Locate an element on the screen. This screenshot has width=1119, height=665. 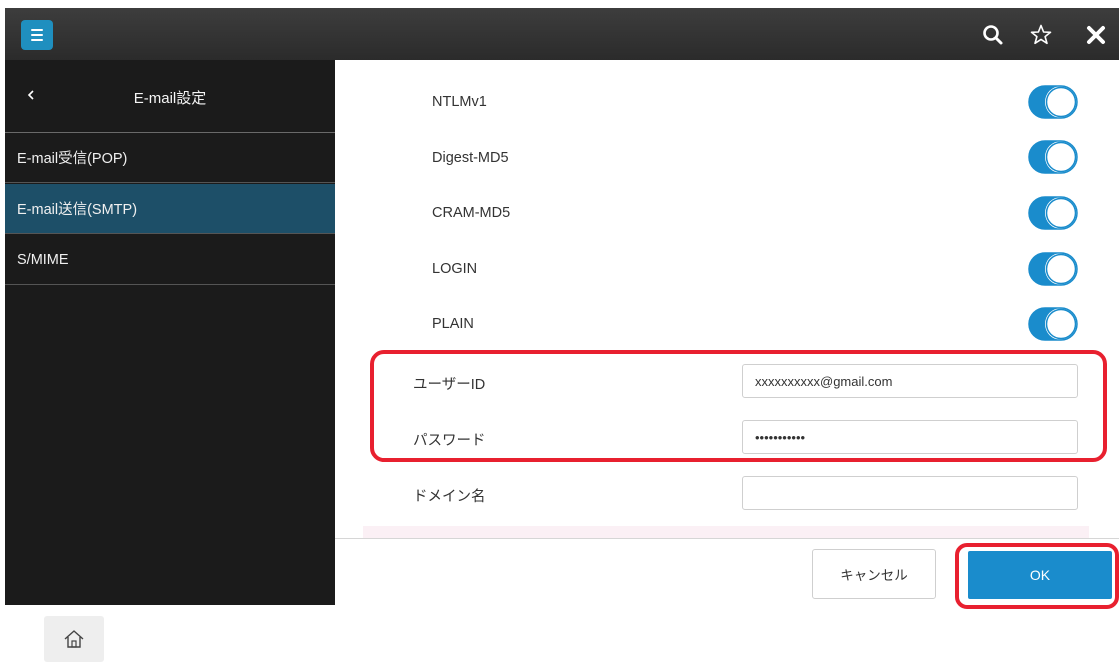
top-bar is located at coordinates (562, 34).